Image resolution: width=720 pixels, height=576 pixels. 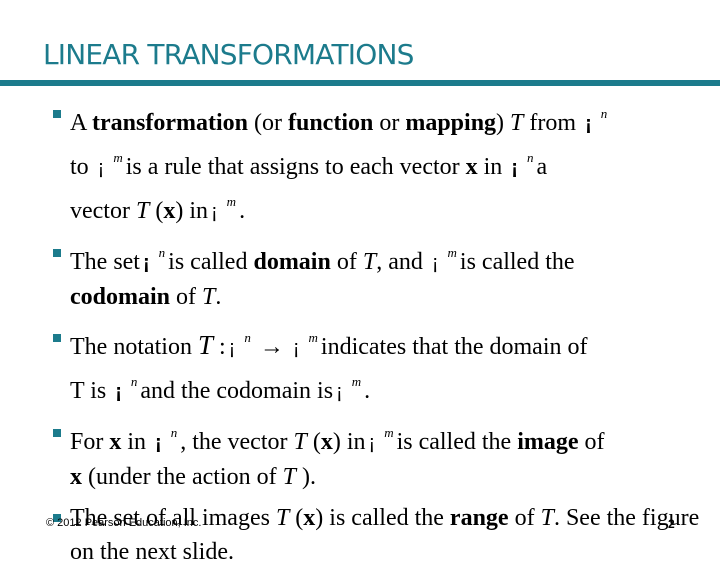 I want to click on page-number: 2, so click(x=671, y=524).